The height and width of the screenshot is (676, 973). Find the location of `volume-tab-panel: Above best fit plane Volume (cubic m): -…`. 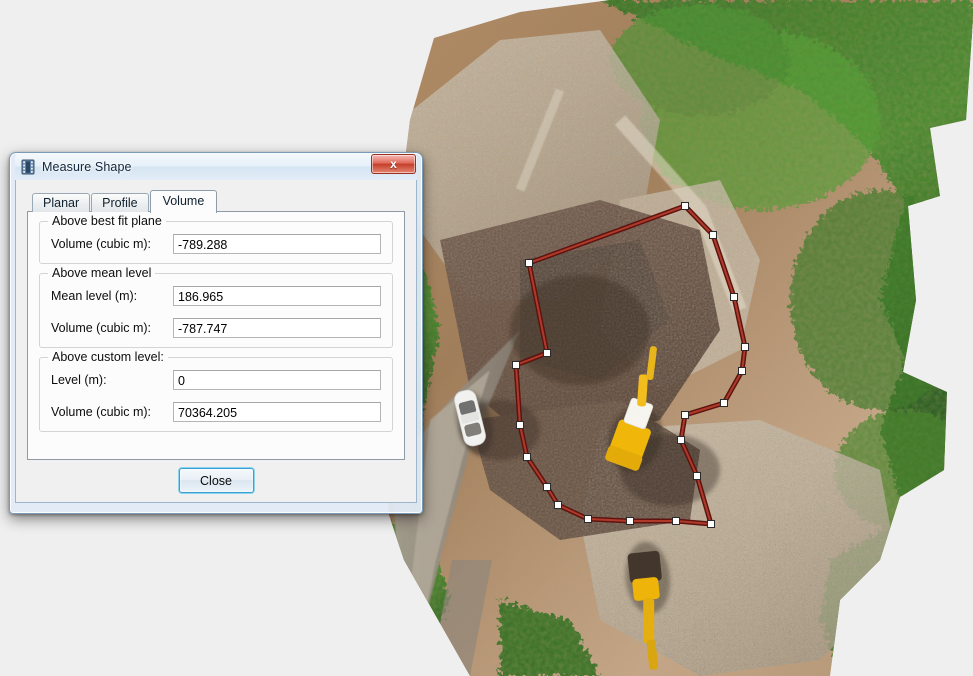

volume-tab-panel: Above best fit plane Volume (cubic m): -… is located at coordinates (216, 335).